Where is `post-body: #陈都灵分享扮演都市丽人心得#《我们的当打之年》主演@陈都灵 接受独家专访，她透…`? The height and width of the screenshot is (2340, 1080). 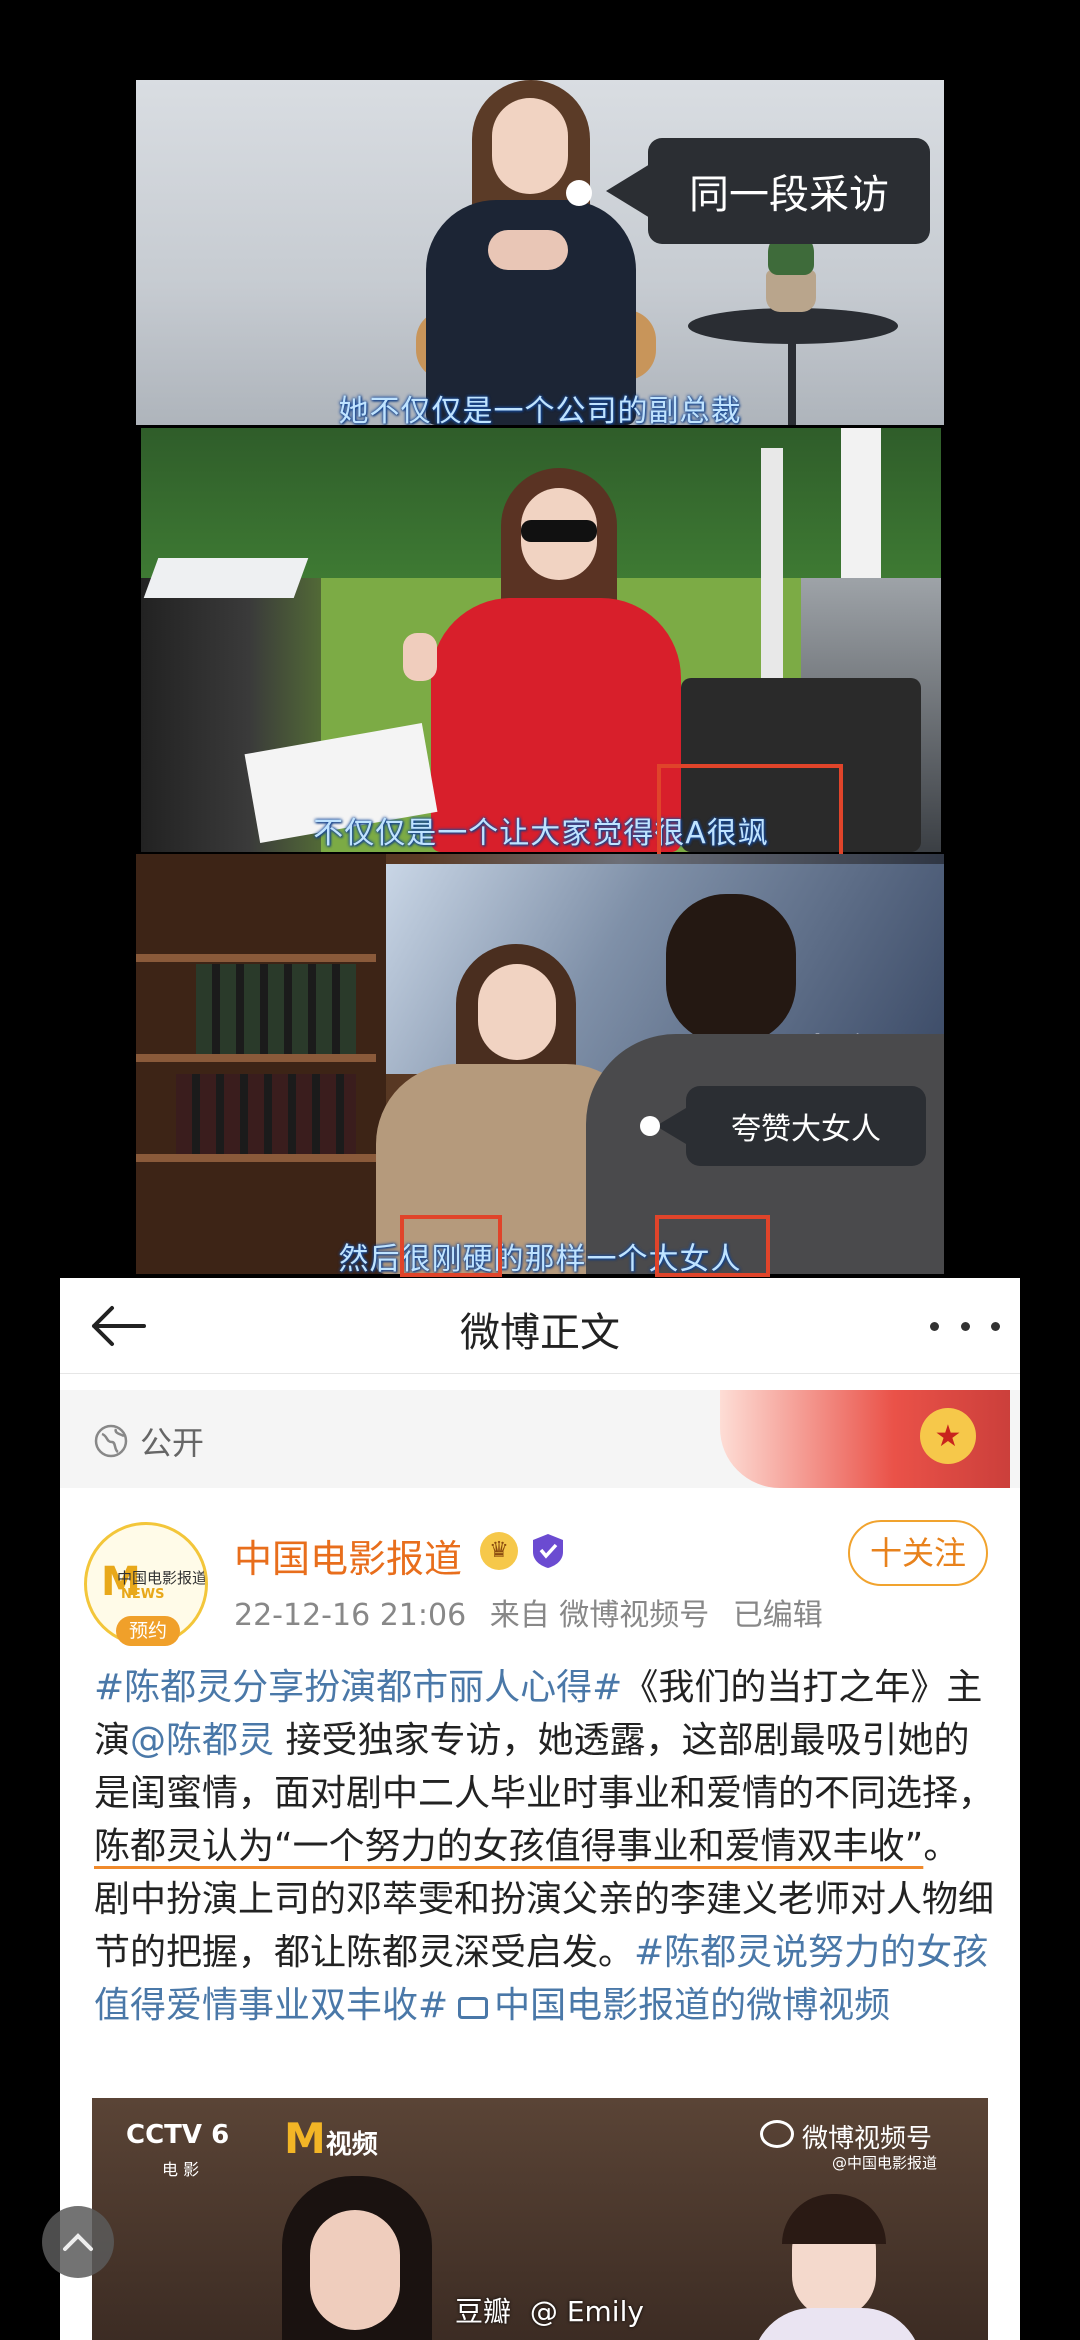
post-body: #陈都灵分享扮演都市丽人心得#《我们的当打之年》主演@陈都灵 接受独家专访，她透… is located at coordinates (544, 1846).